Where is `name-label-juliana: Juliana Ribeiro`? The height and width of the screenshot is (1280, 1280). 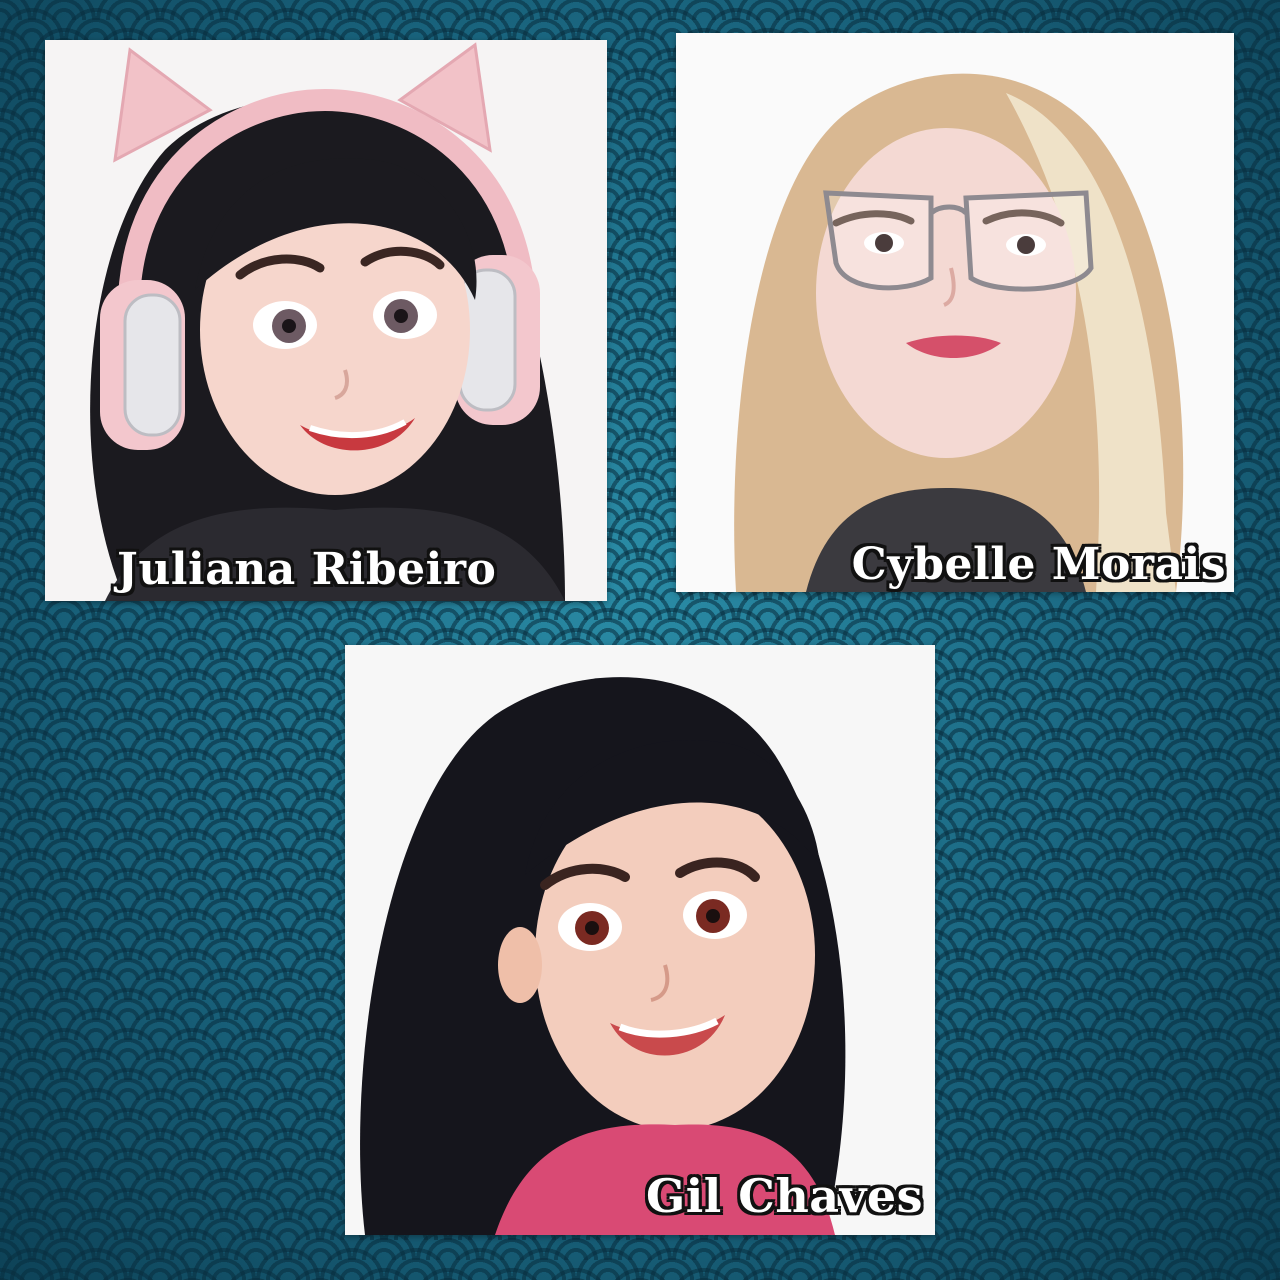
name-label-juliana: Juliana Ribeiro is located at coordinates (307, 569).